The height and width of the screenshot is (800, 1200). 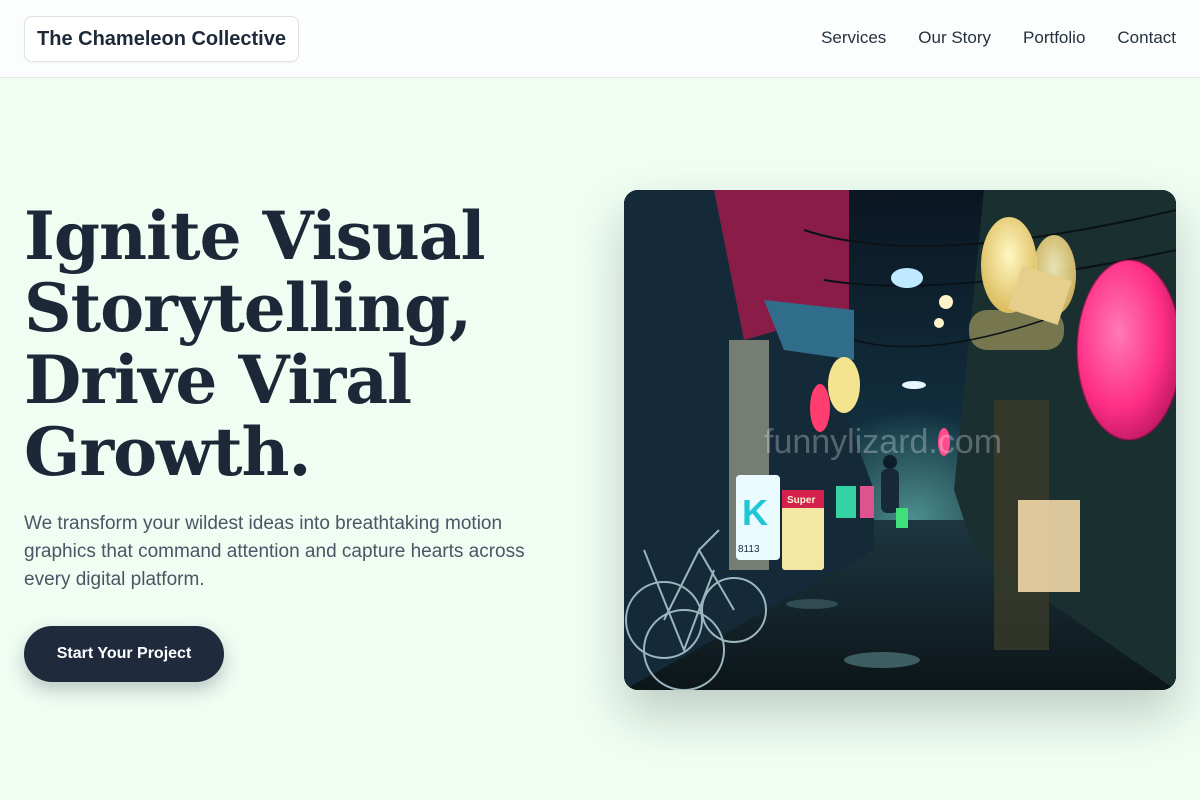 What do you see at coordinates (124, 654) in the screenshot?
I see `start-project-button: Start Your Project` at bounding box center [124, 654].